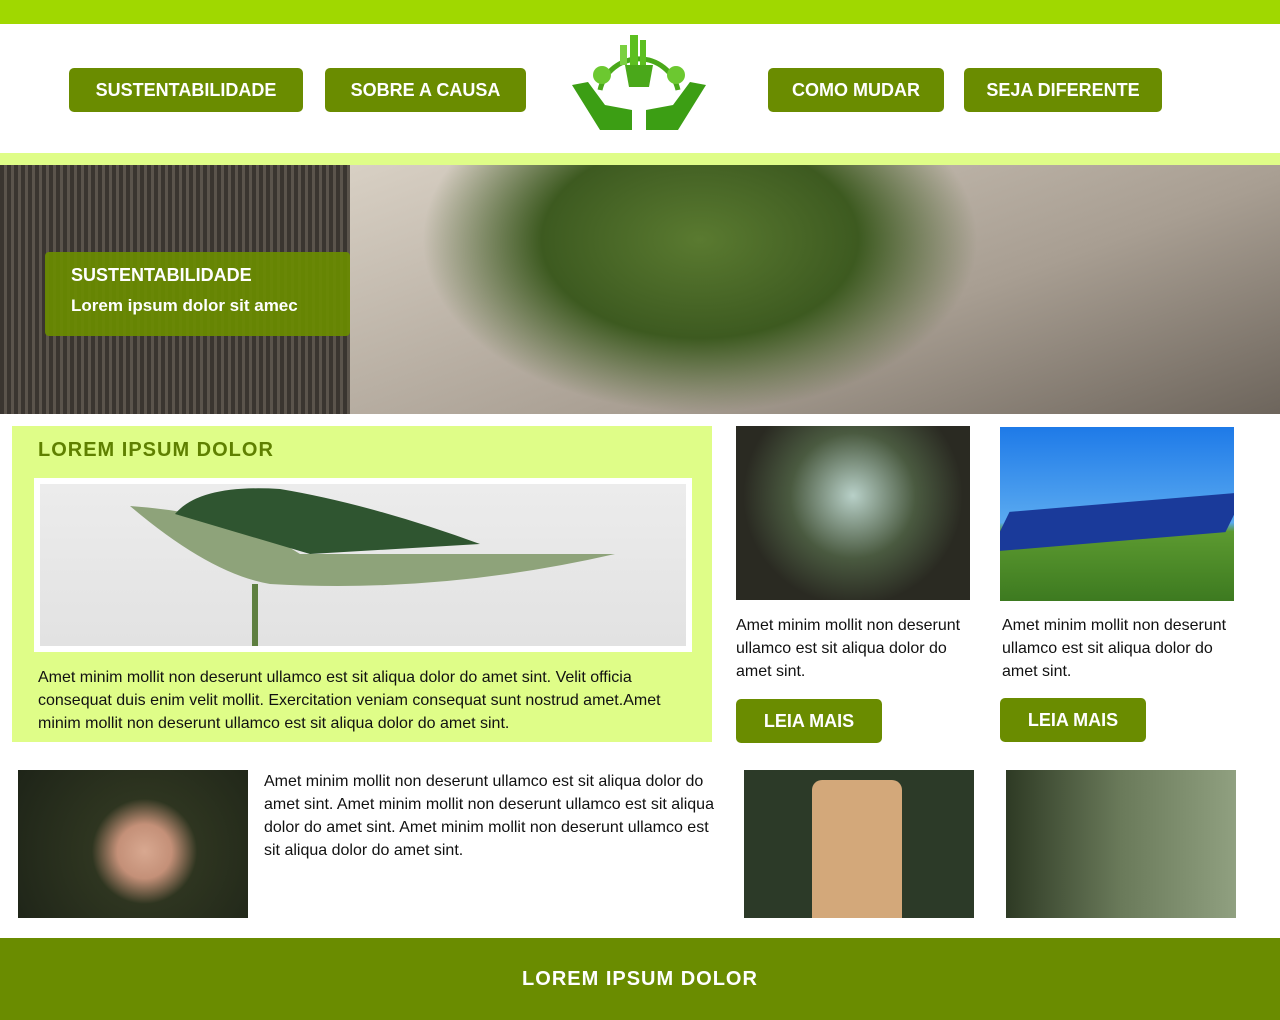 This screenshot has width=1280, height=1020. I want to click on hero-title: SUSTENTABILIDADE, so click(161, 275).